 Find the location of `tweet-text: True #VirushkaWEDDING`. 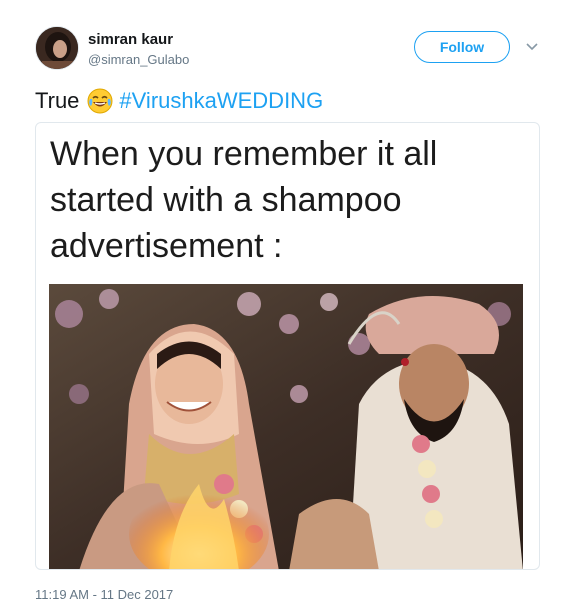

tweet-text: True #VirushkaWEDDING is located at coordinates (179, 101).